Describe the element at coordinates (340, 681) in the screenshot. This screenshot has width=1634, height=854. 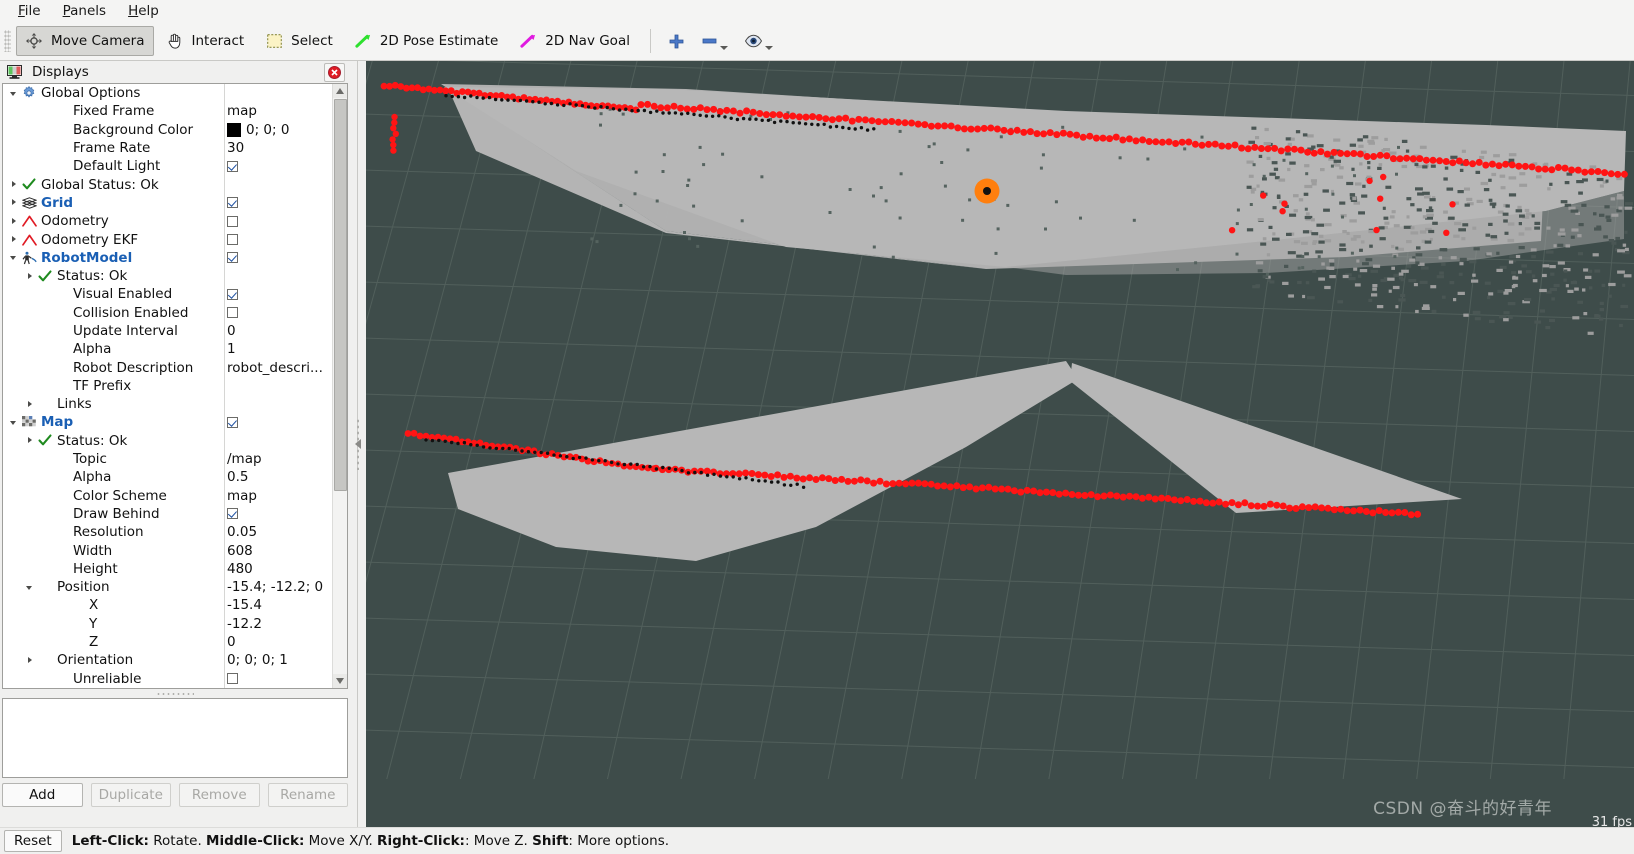
I see `scroll-down-button` at that location.